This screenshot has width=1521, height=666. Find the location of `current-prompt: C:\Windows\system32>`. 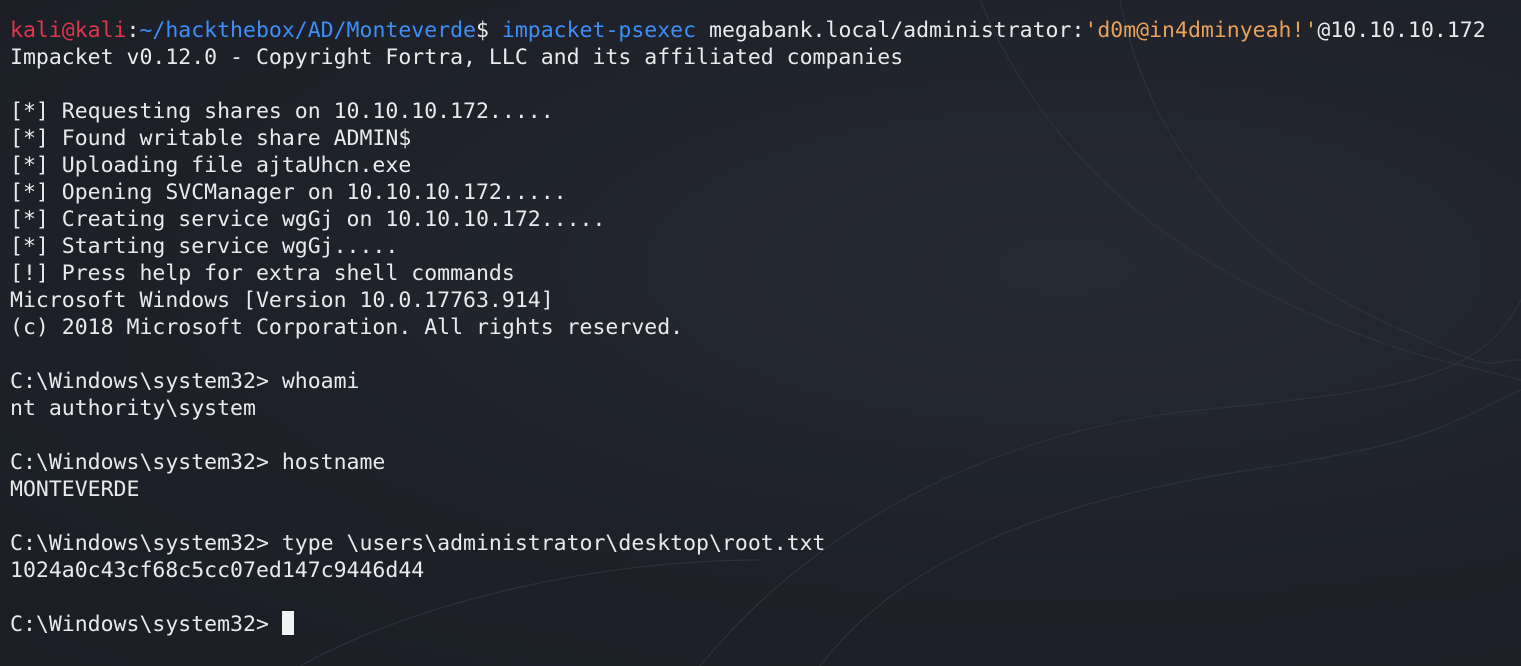

current-prompt: C:\Windows\system32> is located at coordinates (146, 624).